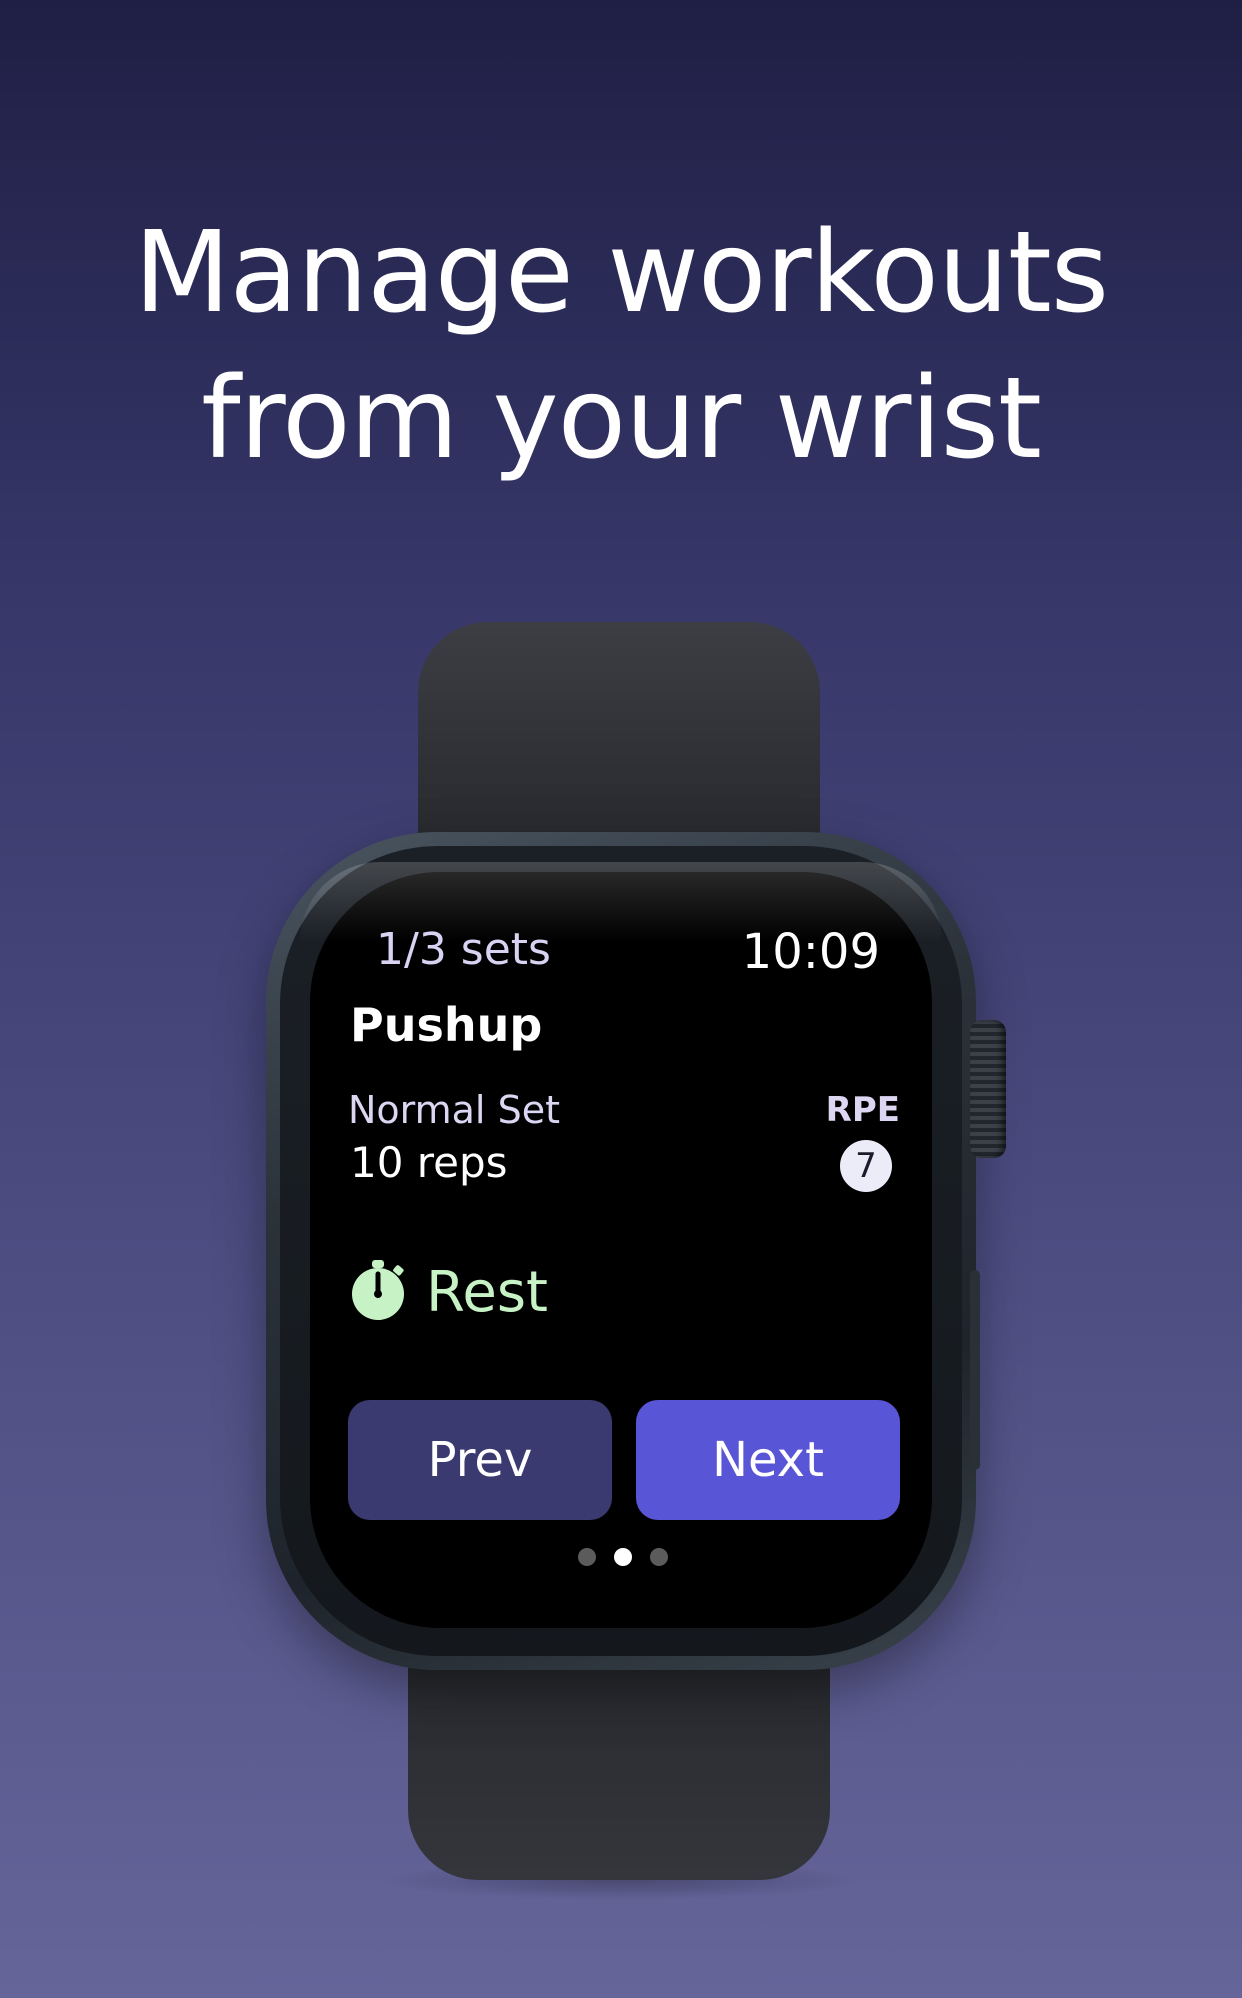  I want to click on reps-count: 10 reps, so click(429, 1162).